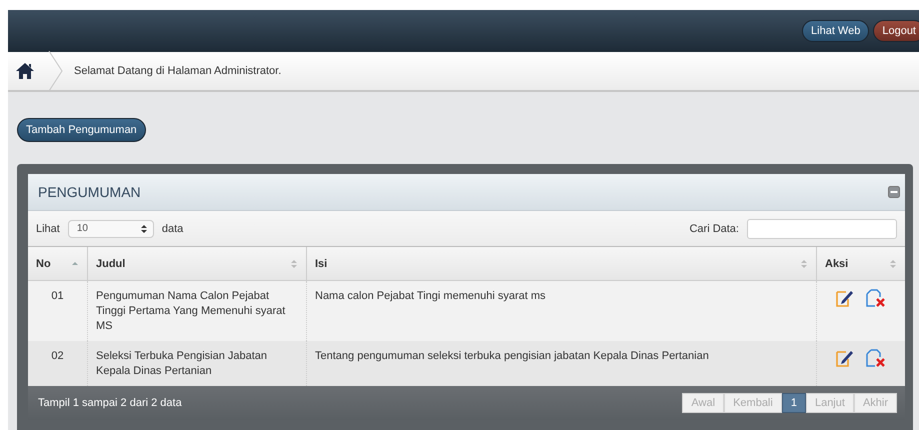 The image size is (919, 430). Describe the element at coordinates (111, 229) in the screenshot. I see `length-select: 10` at that location.